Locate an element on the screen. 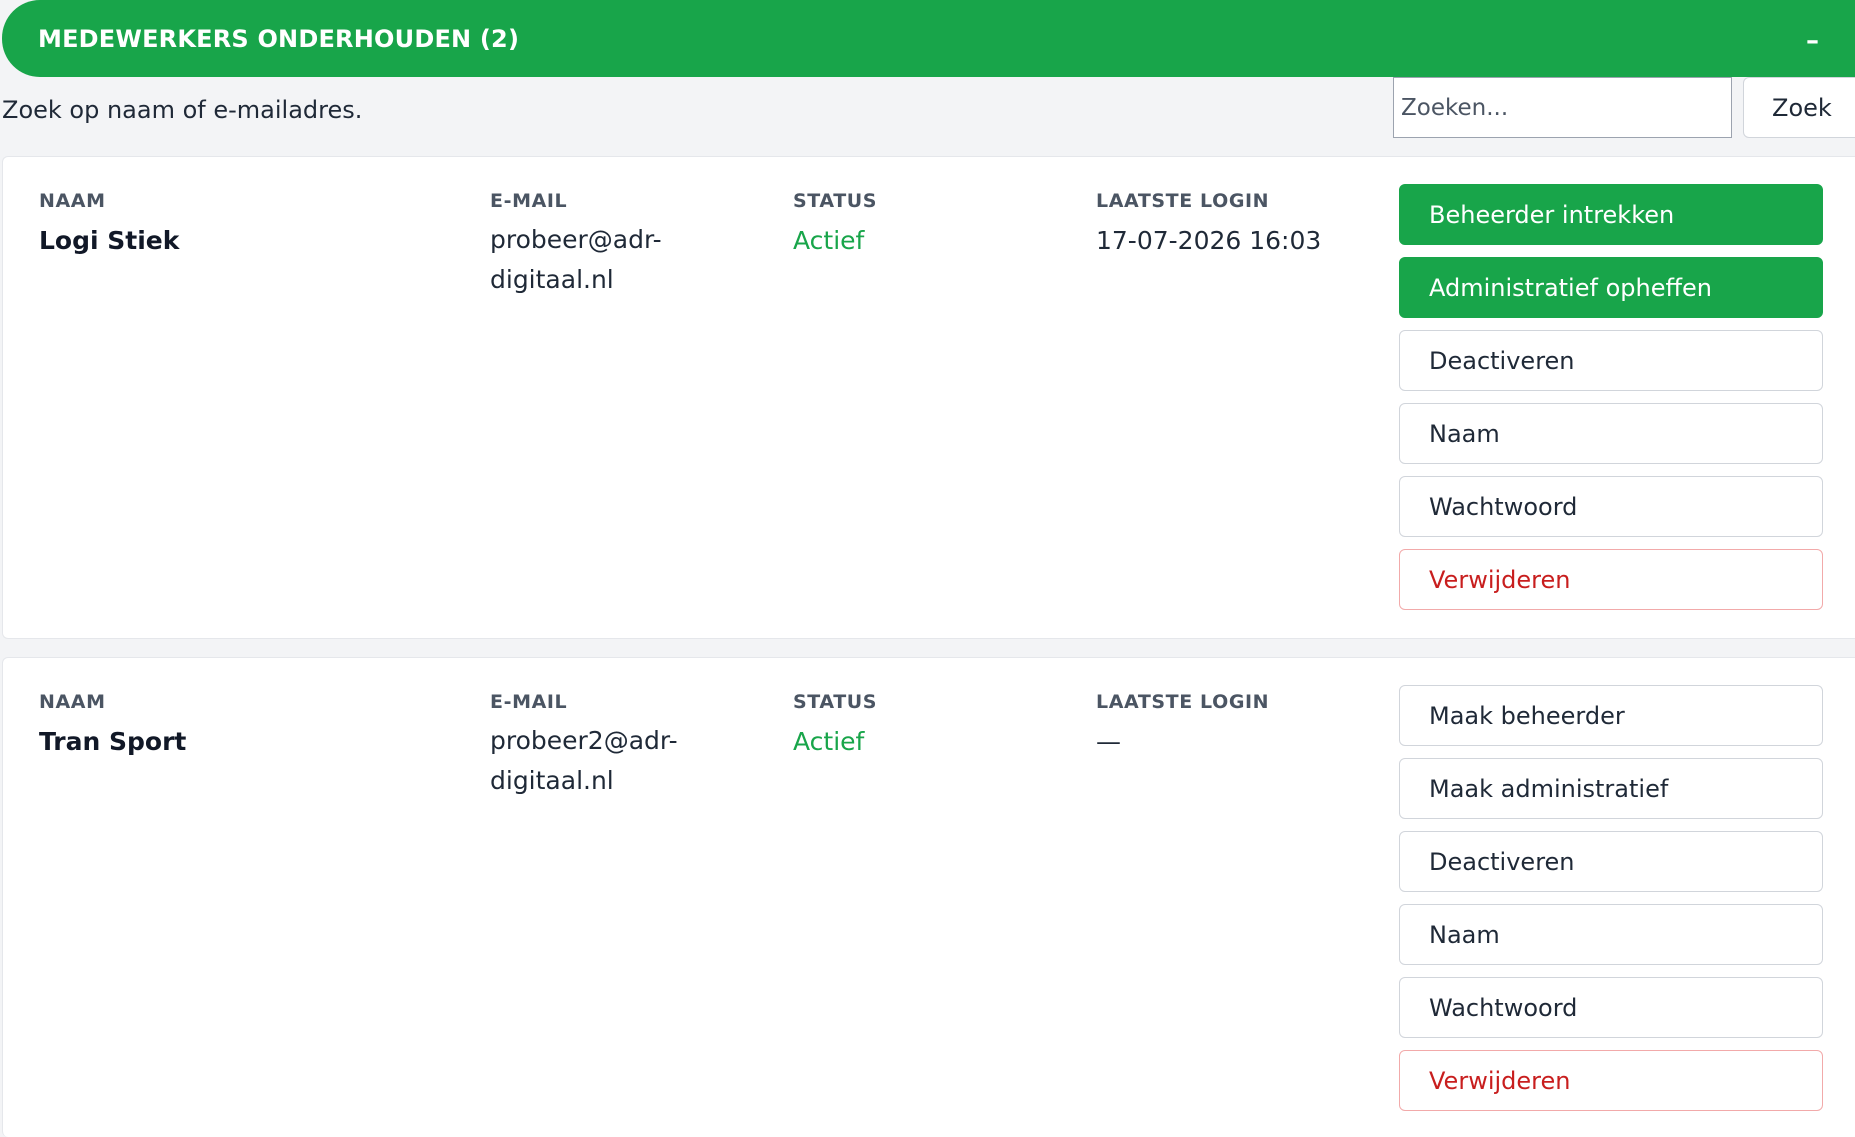  email-column: E-MAIL probeer@adr-digitaal.nl is located at coordinates (610, 245).